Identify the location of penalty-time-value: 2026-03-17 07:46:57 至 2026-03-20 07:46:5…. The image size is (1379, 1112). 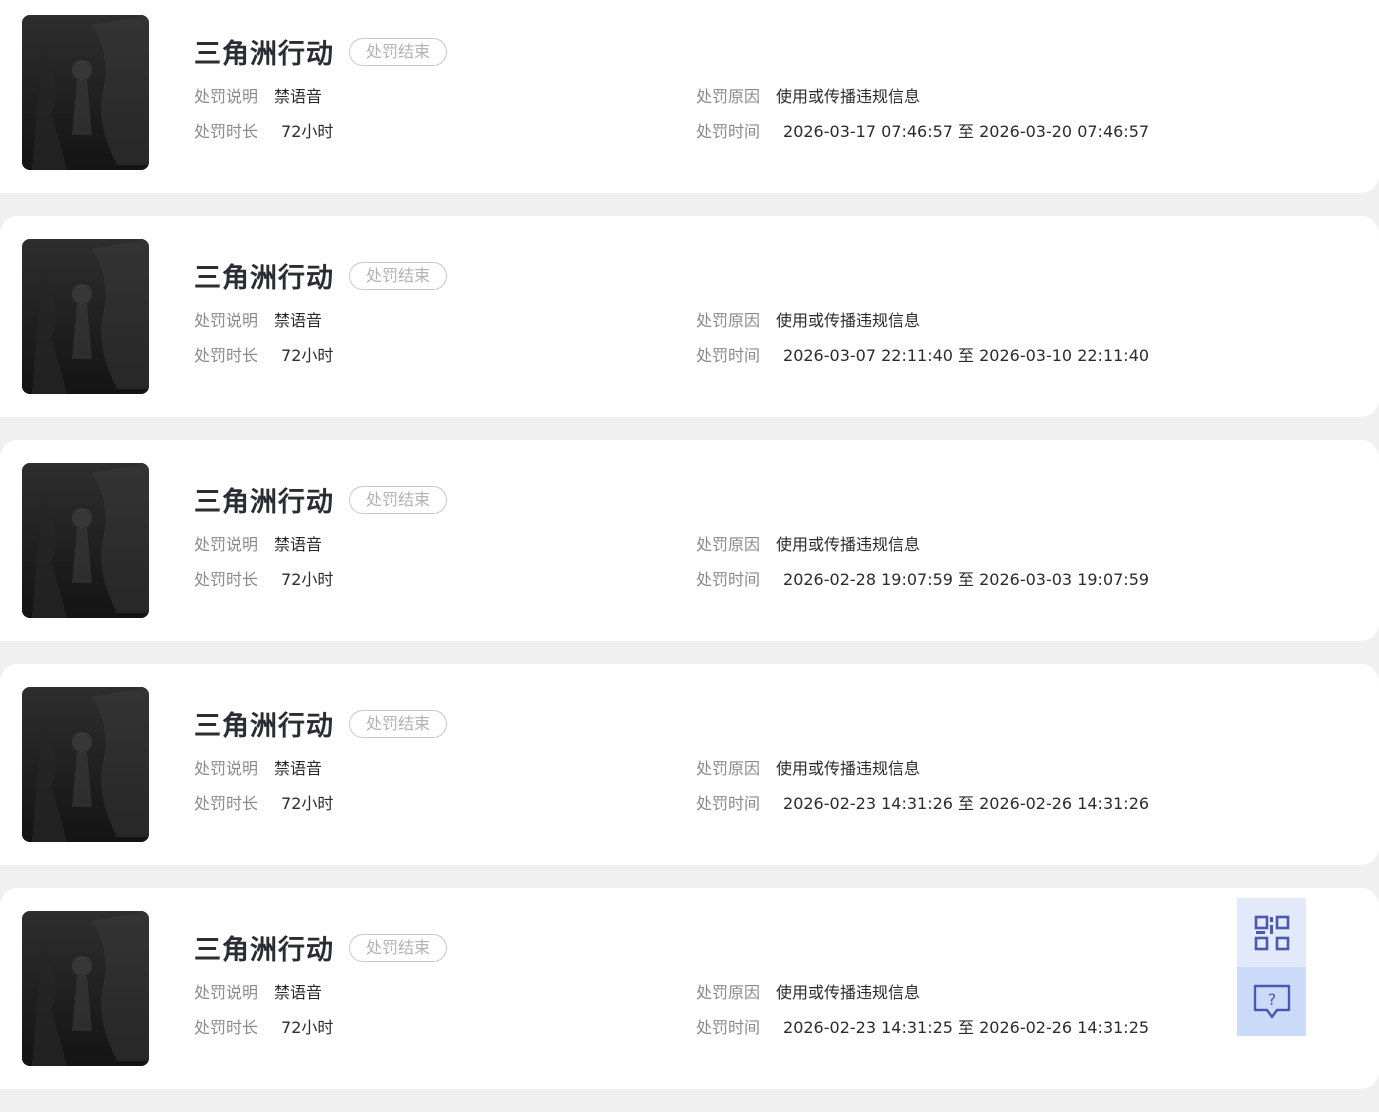
(966, 131).